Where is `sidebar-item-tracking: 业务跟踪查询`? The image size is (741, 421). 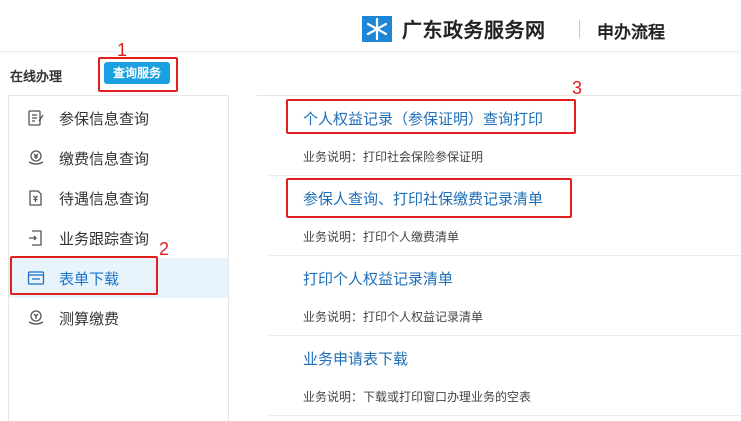
sidebar-item-tracking: 业务跟踪查询 is located at coordinates (118, 238).